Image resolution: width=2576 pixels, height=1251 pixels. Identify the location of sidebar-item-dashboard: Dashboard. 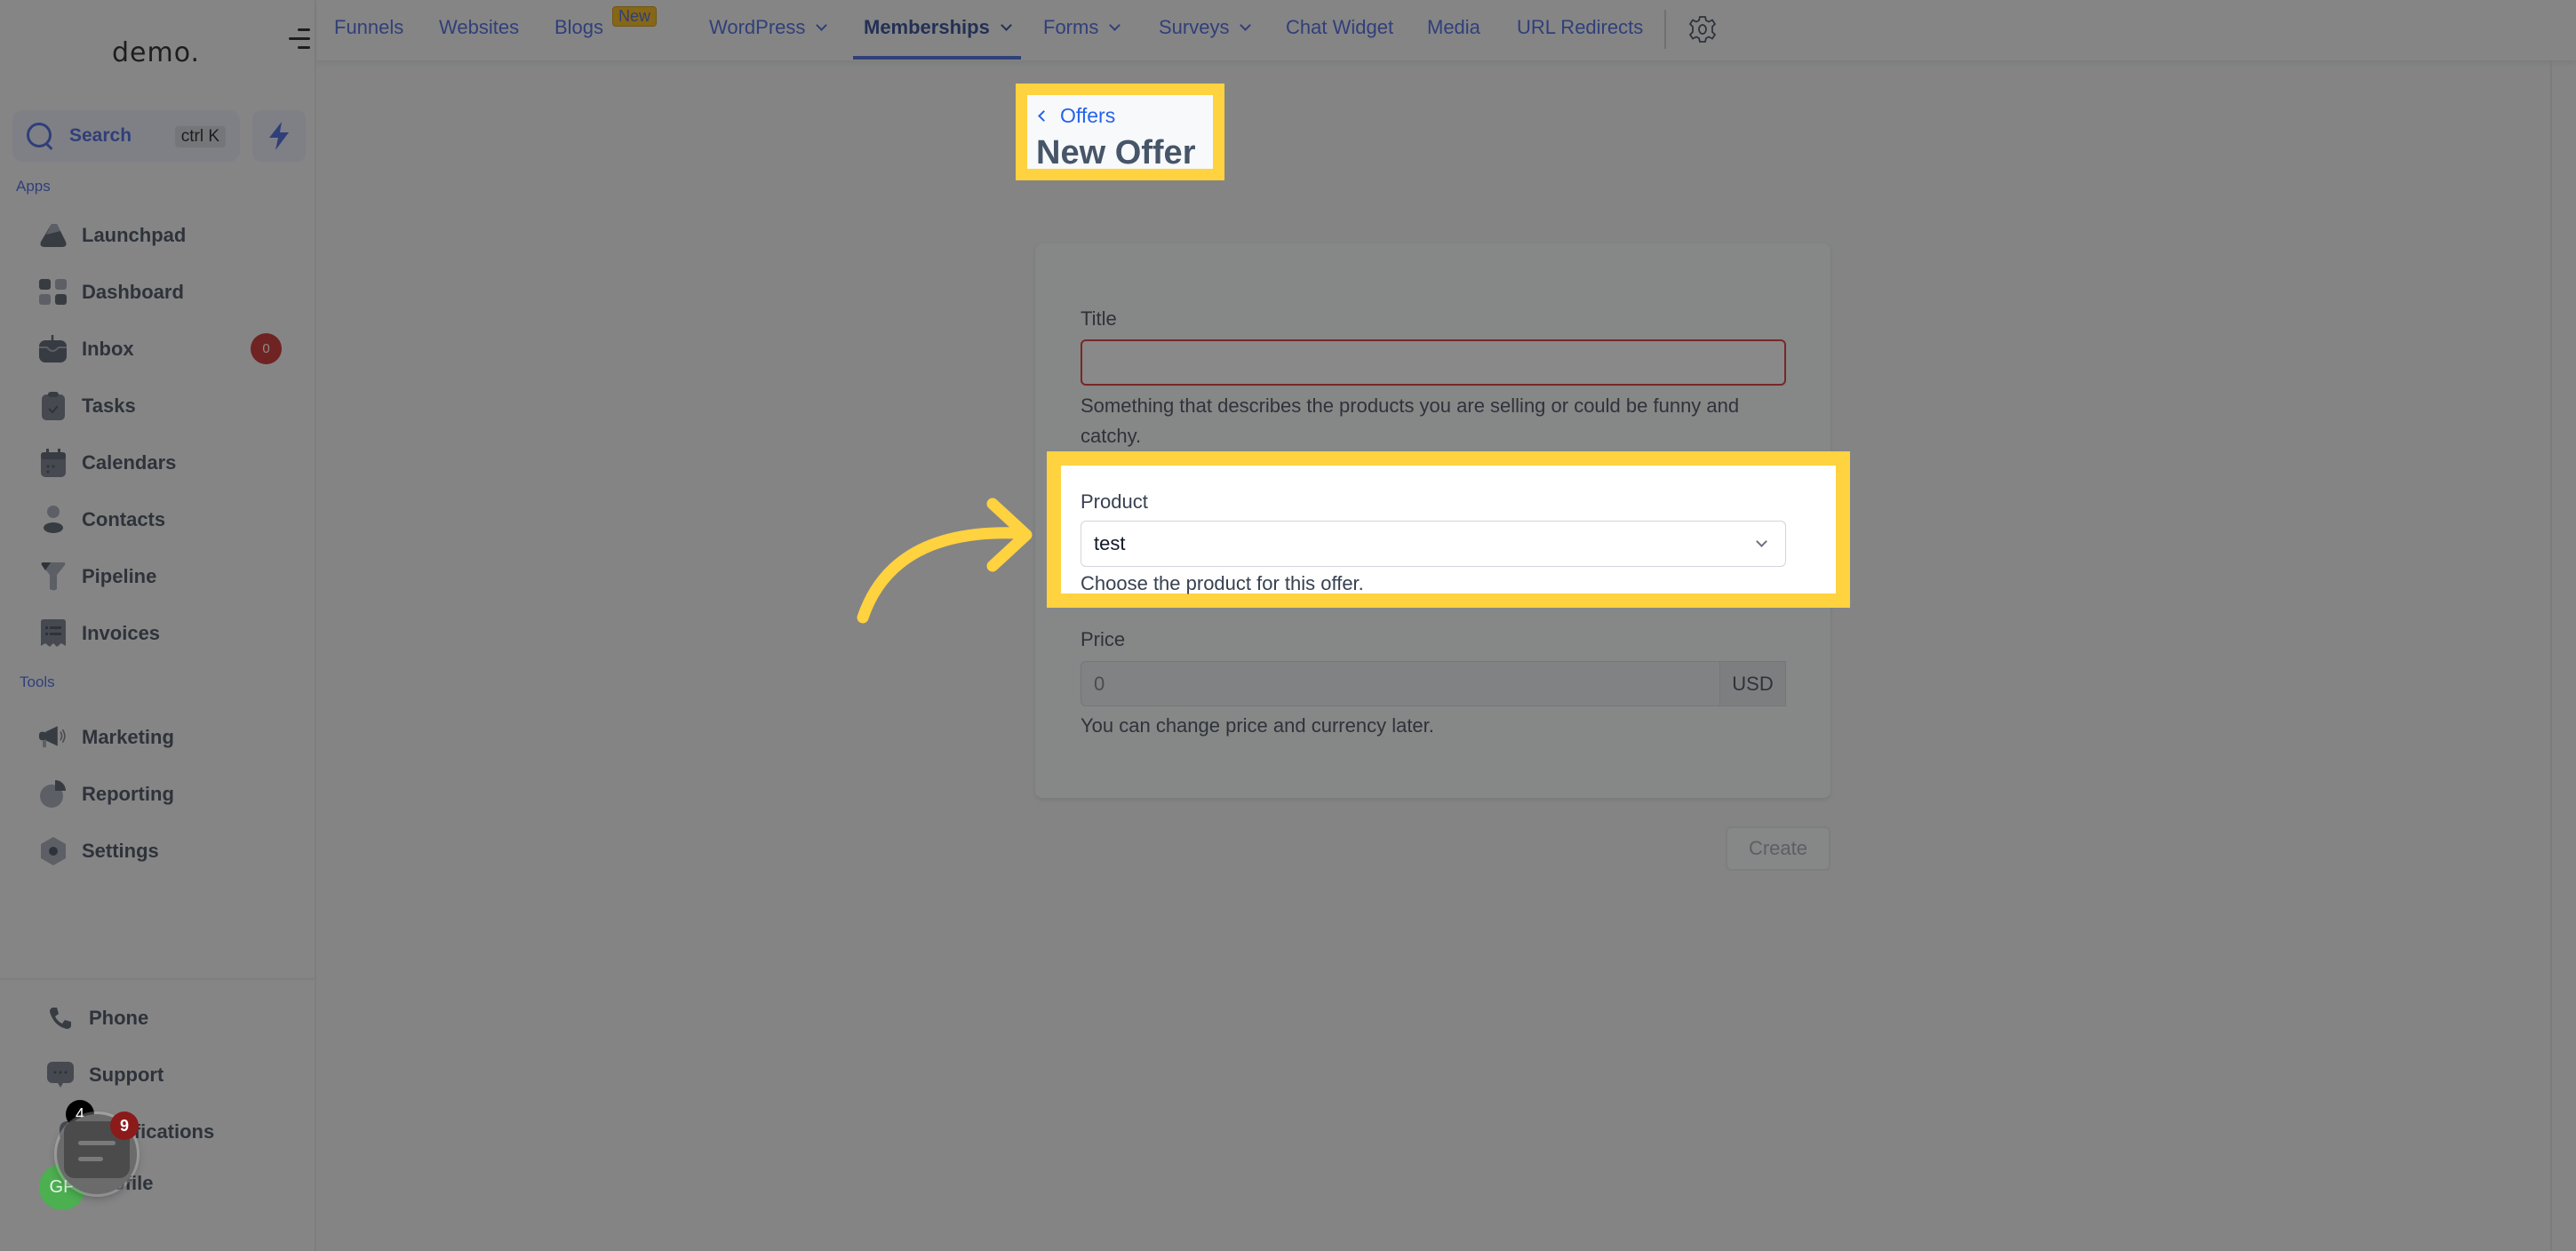
(172, 292).